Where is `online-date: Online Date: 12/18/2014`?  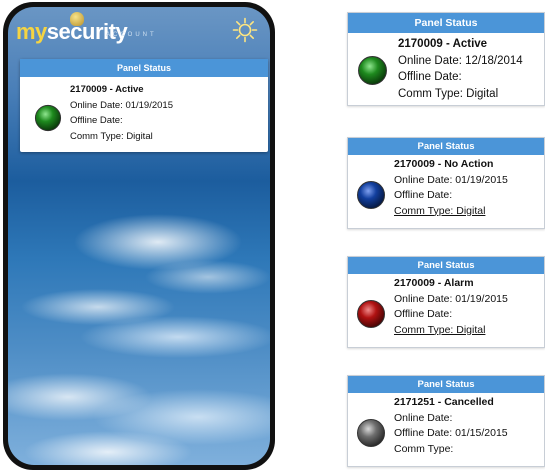
online-date: Online Date: 12/18/2014 is located at coordinates (460, 60).